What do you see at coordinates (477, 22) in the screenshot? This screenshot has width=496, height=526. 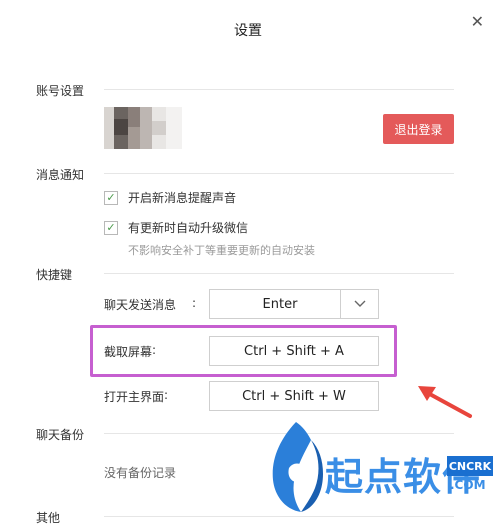 I see `close-icon: ✕` at bounding box center [477, 22].